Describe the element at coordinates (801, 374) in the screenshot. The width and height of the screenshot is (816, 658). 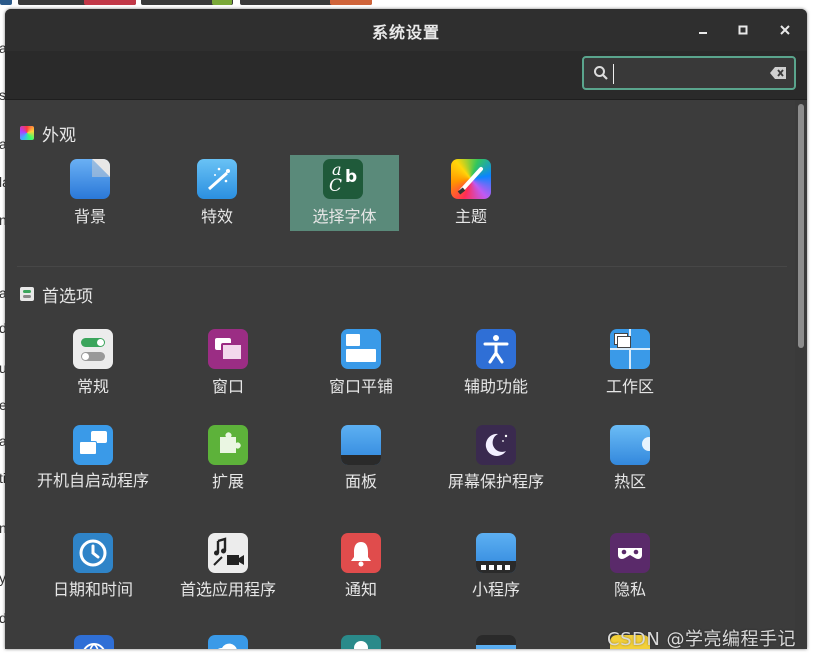
I see `vertical-scrollbar` at that location.